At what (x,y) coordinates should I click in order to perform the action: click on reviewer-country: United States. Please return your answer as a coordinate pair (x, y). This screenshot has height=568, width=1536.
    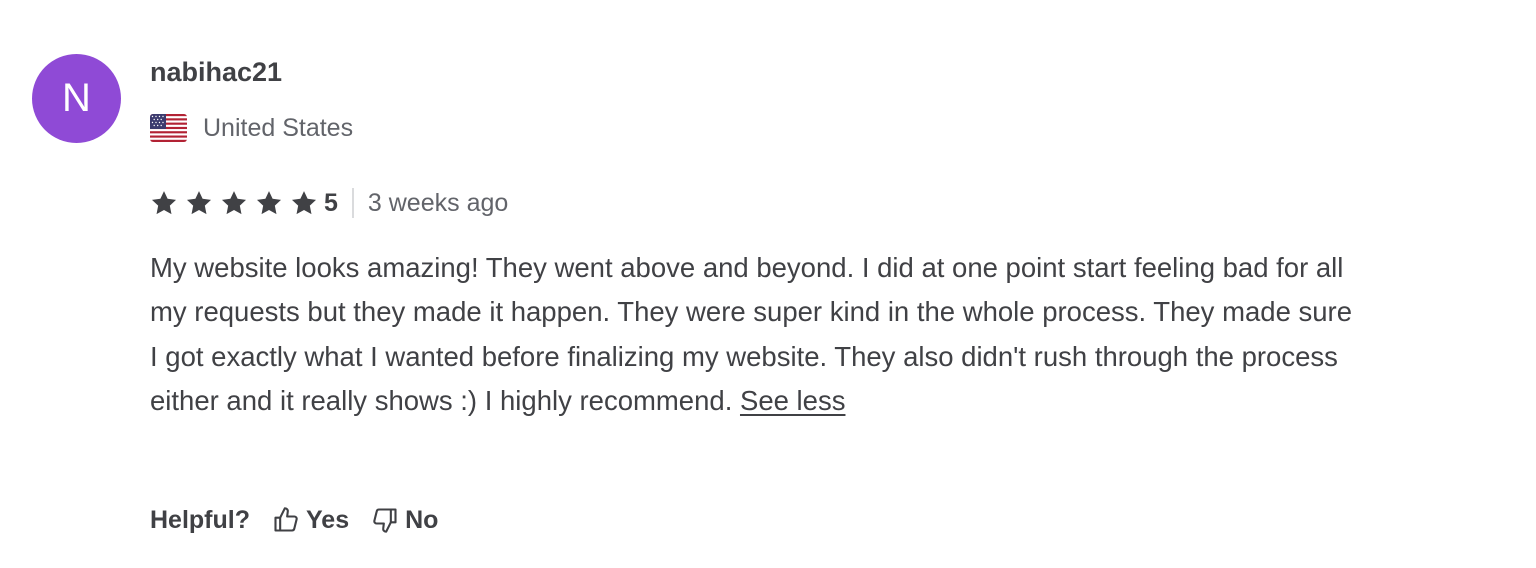
    Looking at the image, I should click on (251, 128).